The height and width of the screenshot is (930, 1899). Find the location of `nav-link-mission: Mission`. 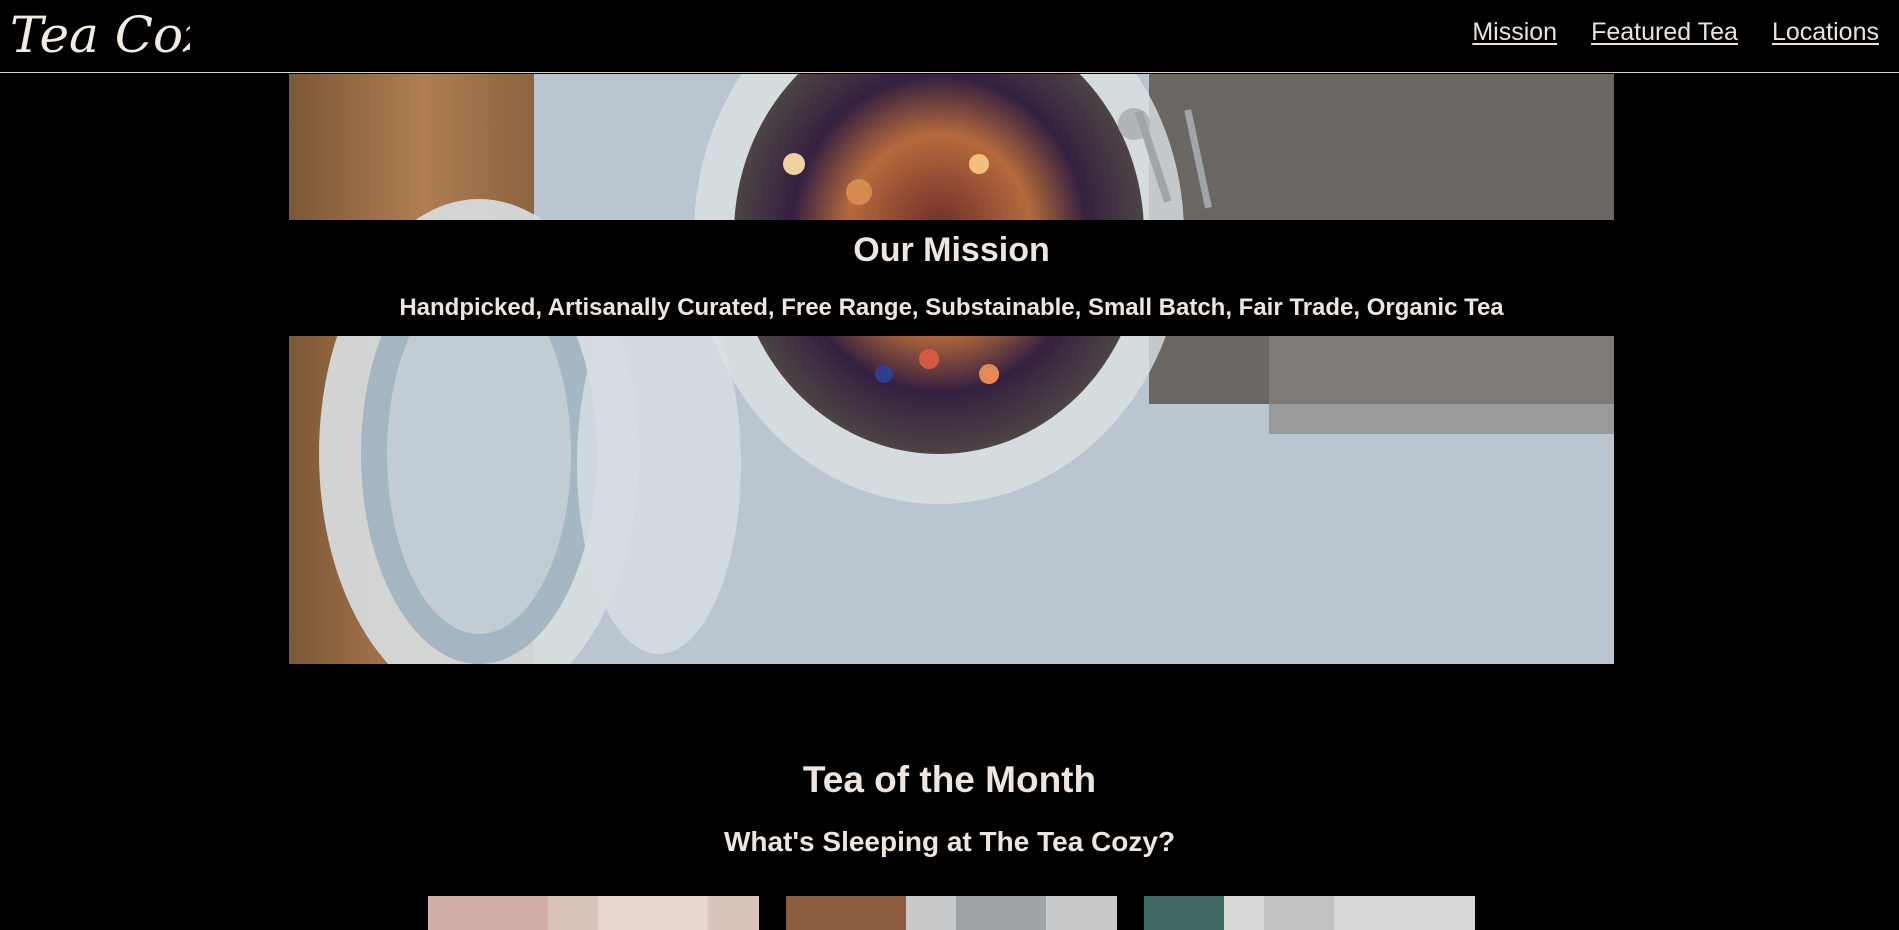

nav-link-mission: Mission is located at coordinates (1514, 32).